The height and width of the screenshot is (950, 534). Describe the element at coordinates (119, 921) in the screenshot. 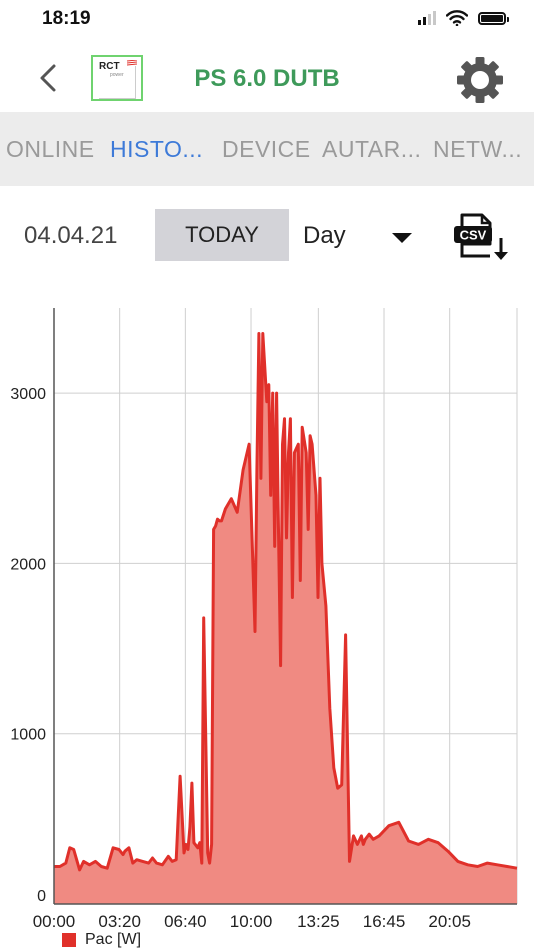

I see `x-tick-label: 03:20` at that location.